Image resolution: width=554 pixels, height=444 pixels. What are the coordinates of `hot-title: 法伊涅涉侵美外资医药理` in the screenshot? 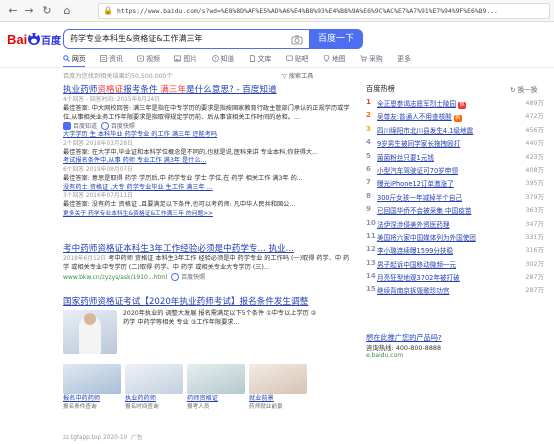 It's located at (413, 224).